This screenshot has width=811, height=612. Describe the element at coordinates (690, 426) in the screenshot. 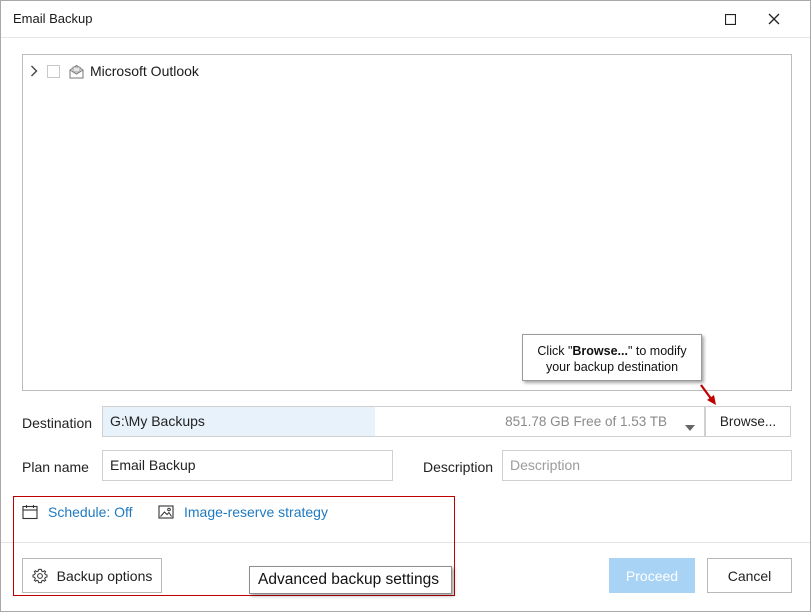

I see `dropdown-arrow-icon` at that location.